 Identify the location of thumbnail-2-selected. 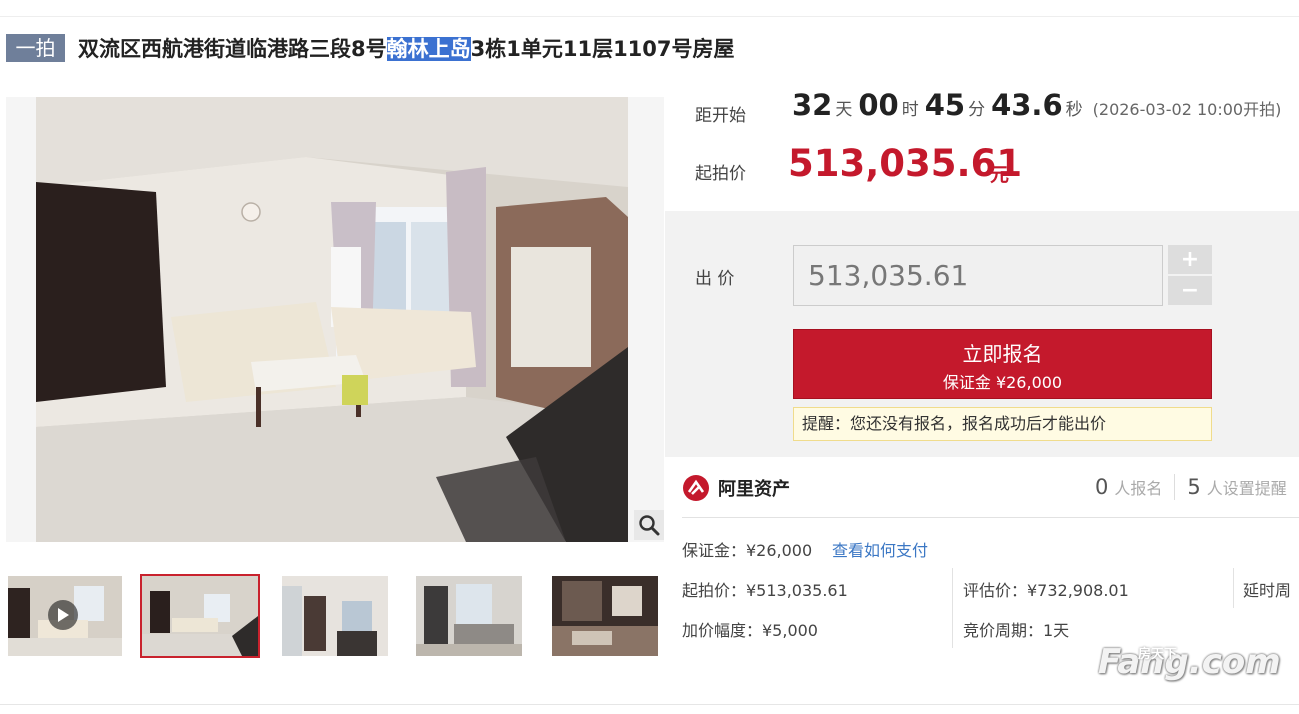
(200, 616).